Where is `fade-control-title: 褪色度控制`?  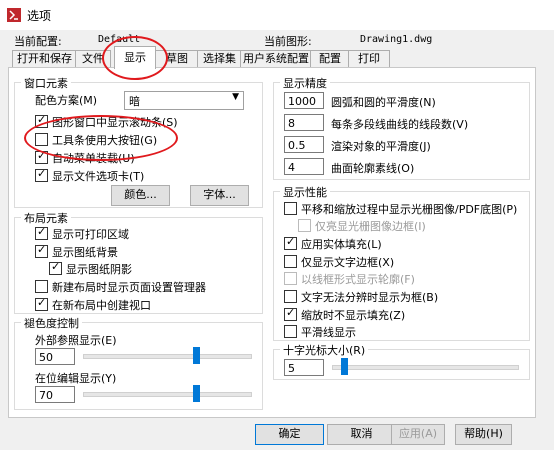
fade-control-title: 褪色度控制 is located at coordinates (51, 323).